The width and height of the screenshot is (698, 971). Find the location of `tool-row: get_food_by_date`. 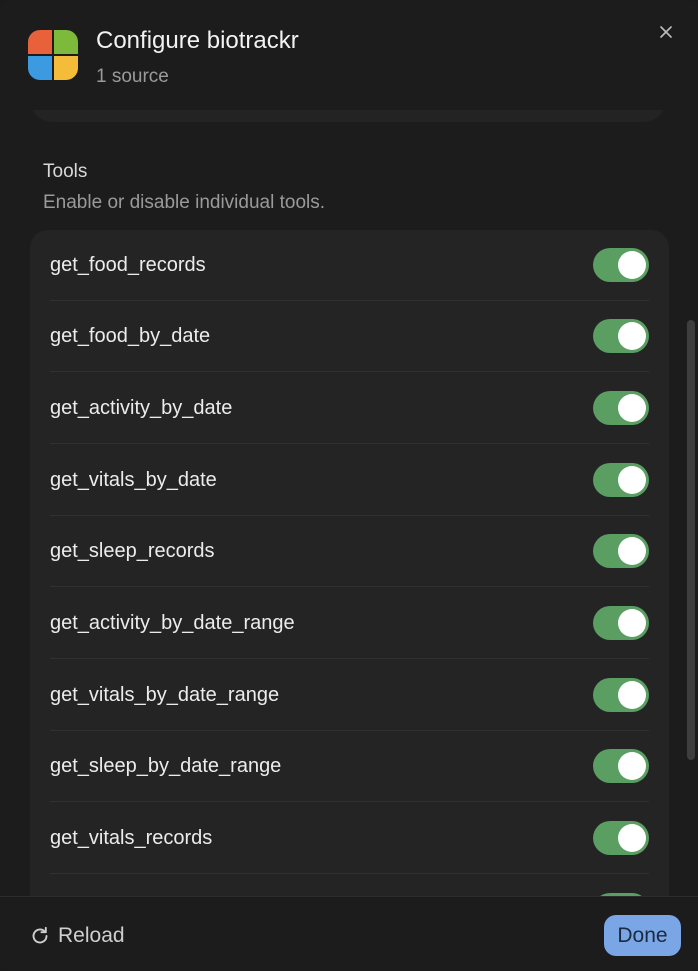

tool-row: get_food_by_date is located at coordinates (349, 336).